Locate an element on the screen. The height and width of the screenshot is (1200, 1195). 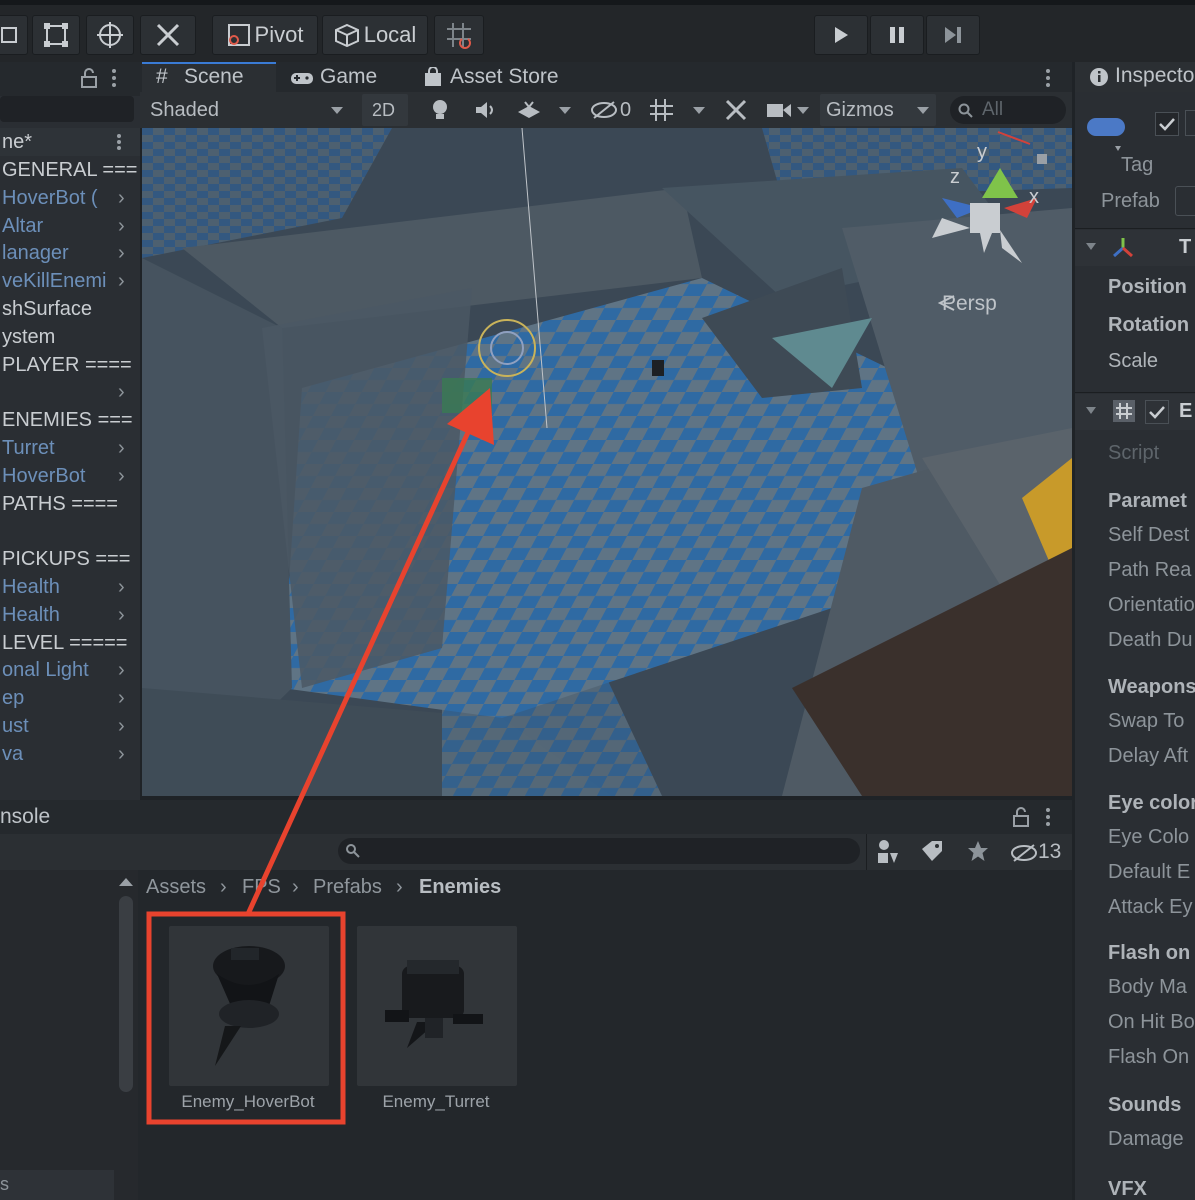
filter-by-type-icon is located at coordinates (888, 852).